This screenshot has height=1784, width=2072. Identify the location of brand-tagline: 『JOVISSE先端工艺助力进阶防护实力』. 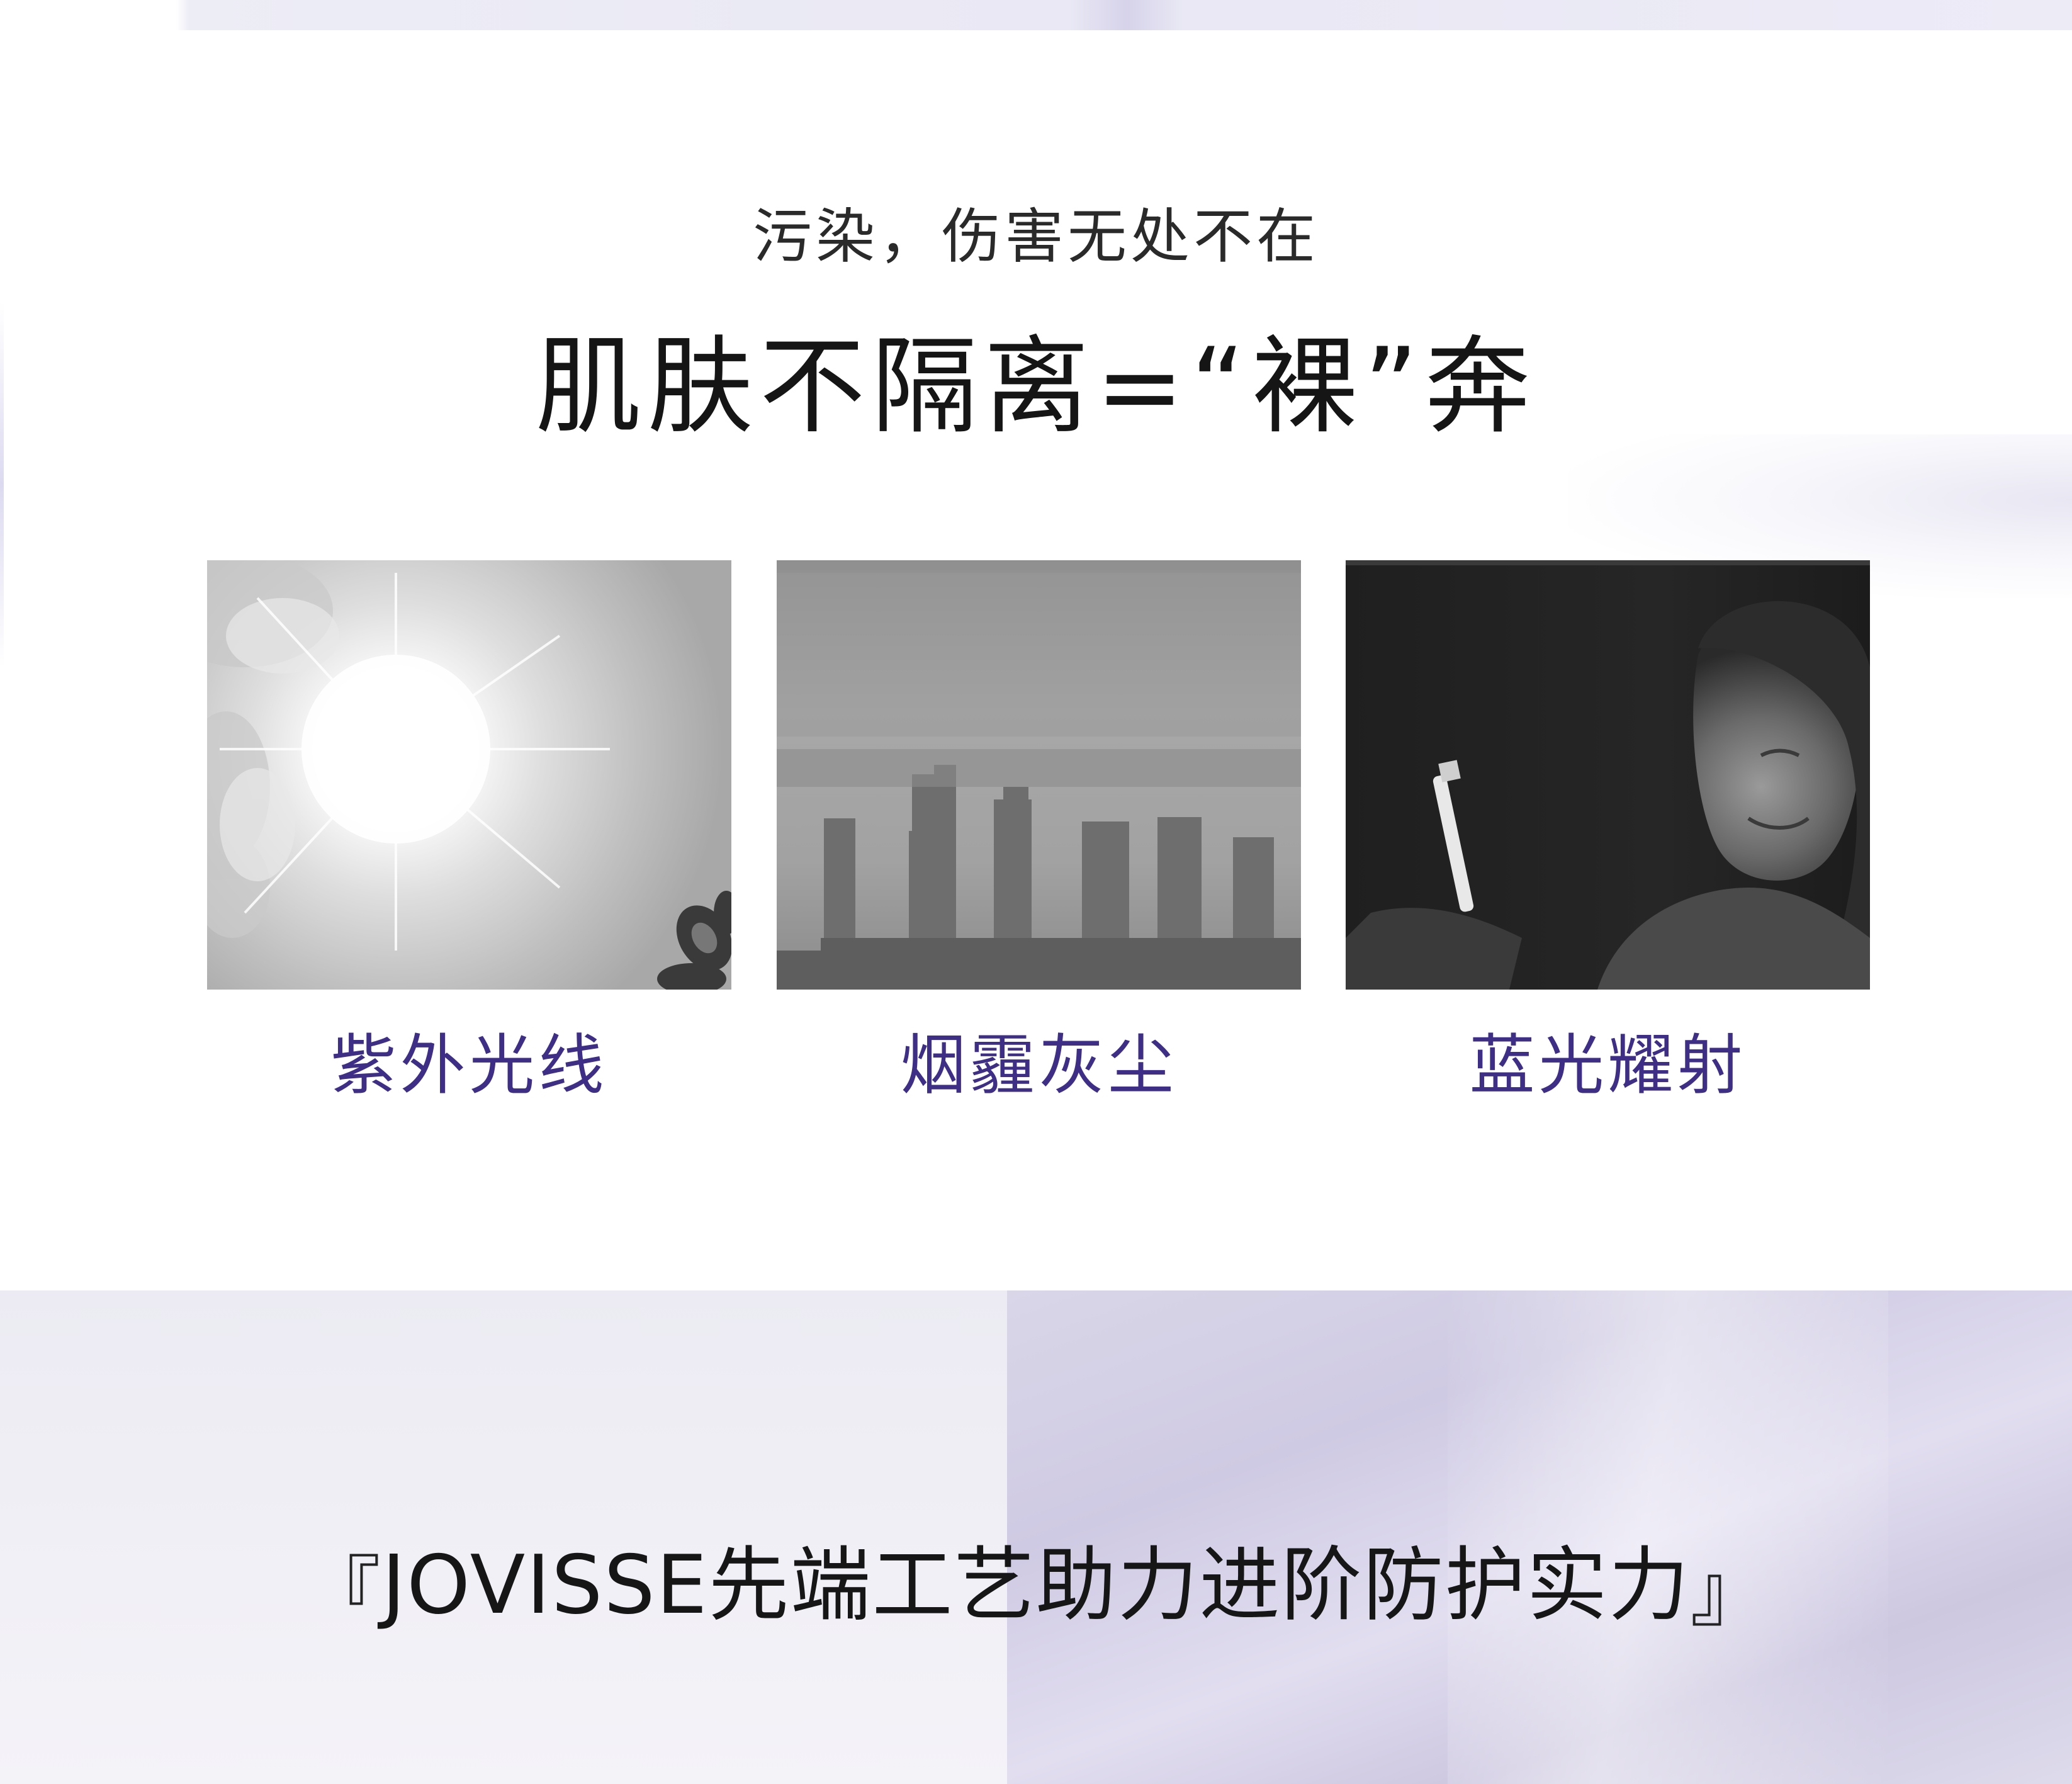
(1036, 1588).